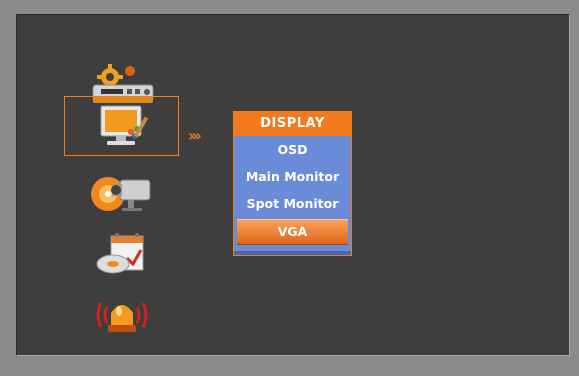 This screenshot has height=376, width=579. I want to click on calendar-disc-icon, so click(120, 253).